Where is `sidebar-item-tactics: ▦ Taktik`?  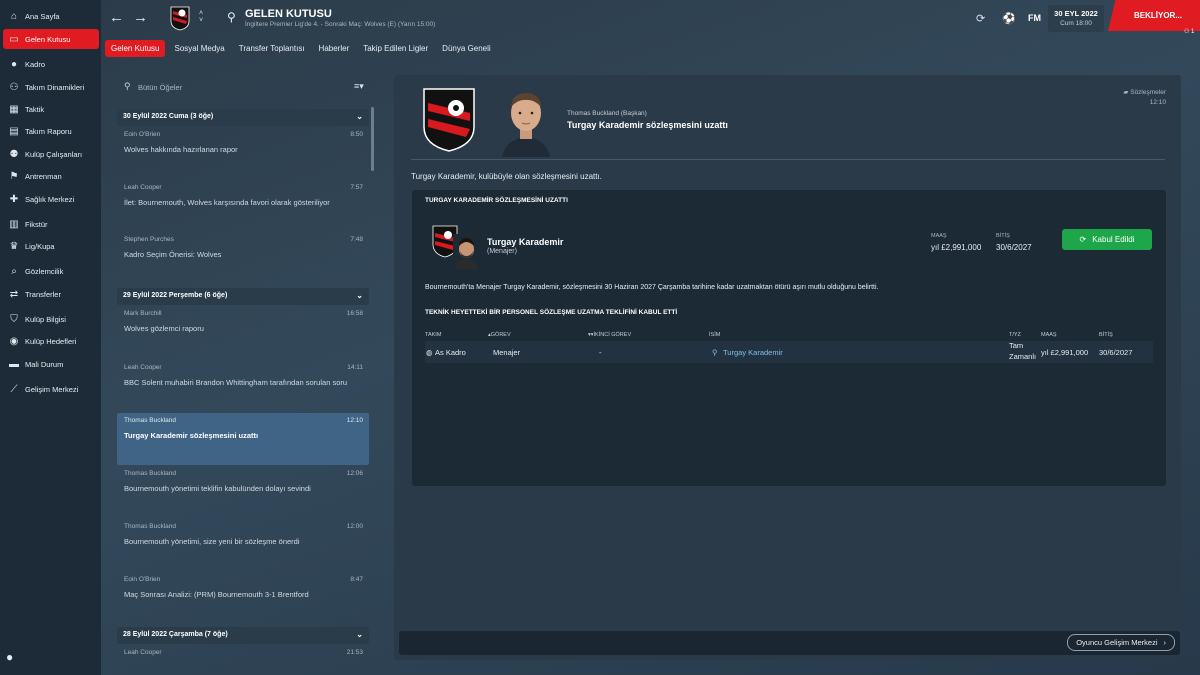
sidebar-item-tactics: ▦ Taktik is located at coordinates (51, 109).